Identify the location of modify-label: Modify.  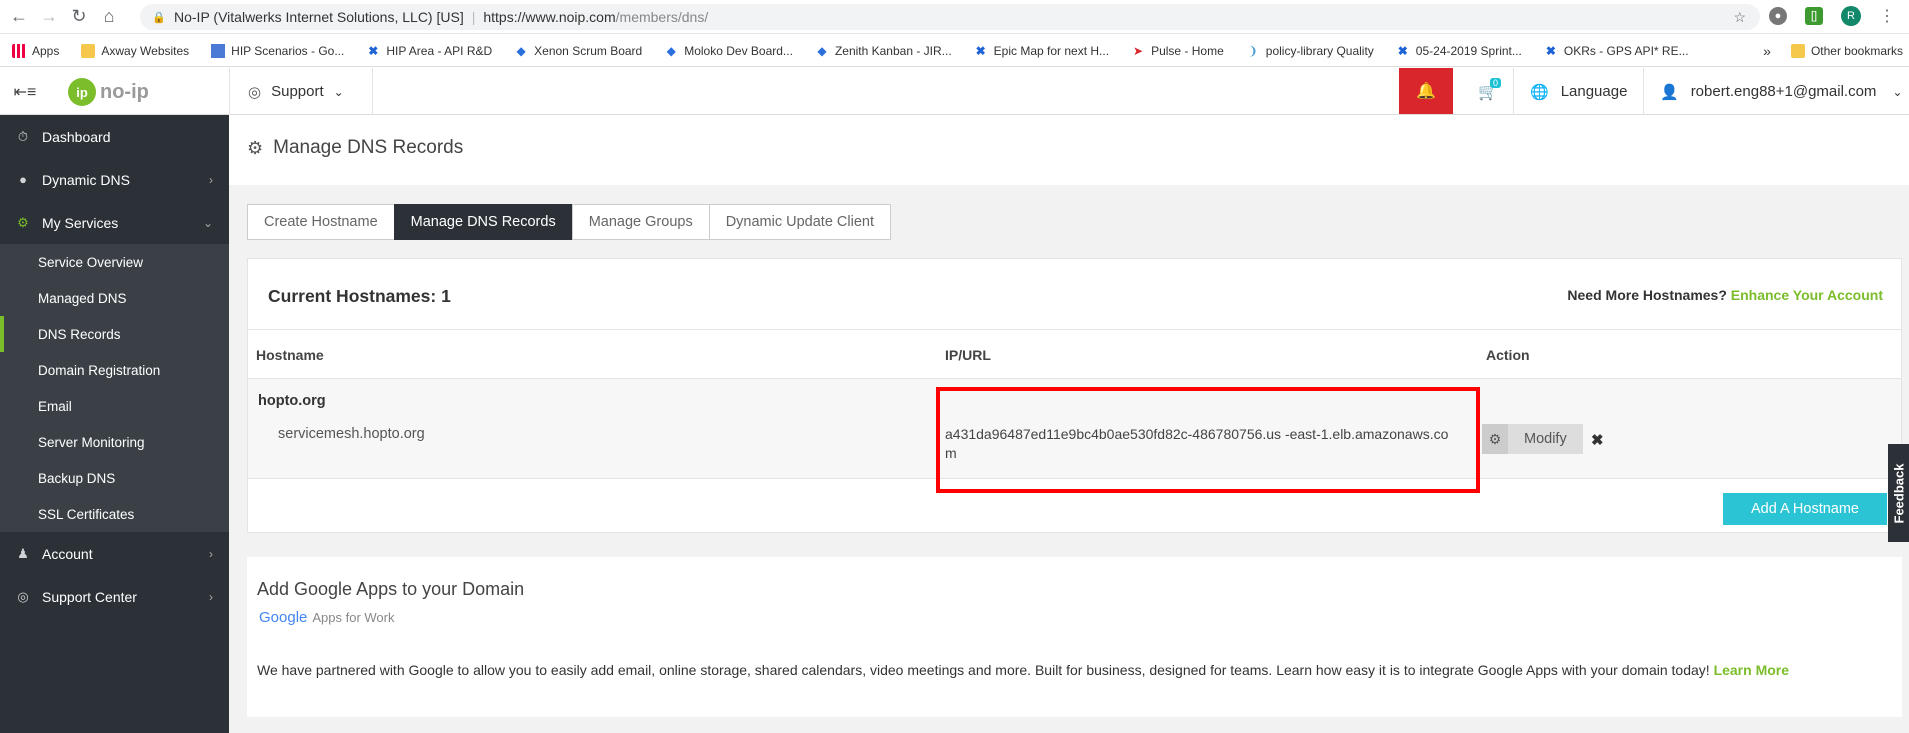
(1545, 439).